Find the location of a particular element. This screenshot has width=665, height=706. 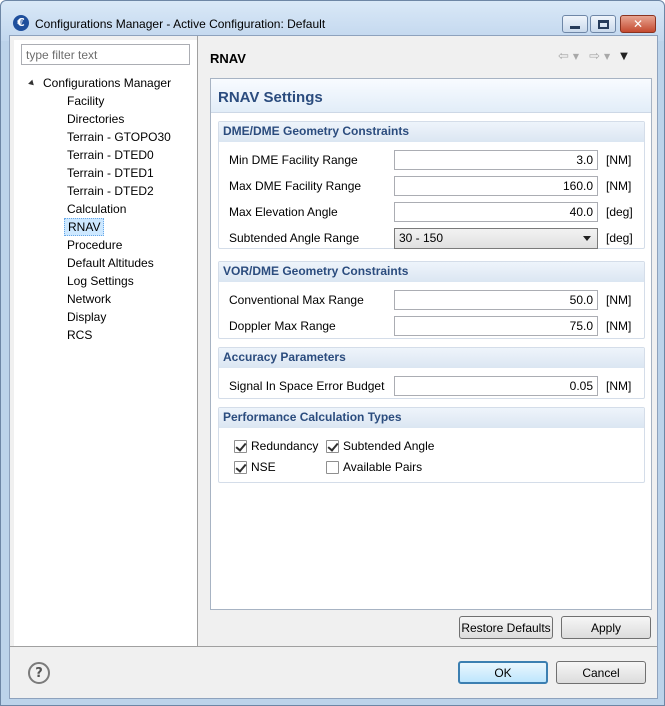

subtended-angle-row: Subtended Angle Range 30 - 150 [deg] is located at coordinates (439, 238).